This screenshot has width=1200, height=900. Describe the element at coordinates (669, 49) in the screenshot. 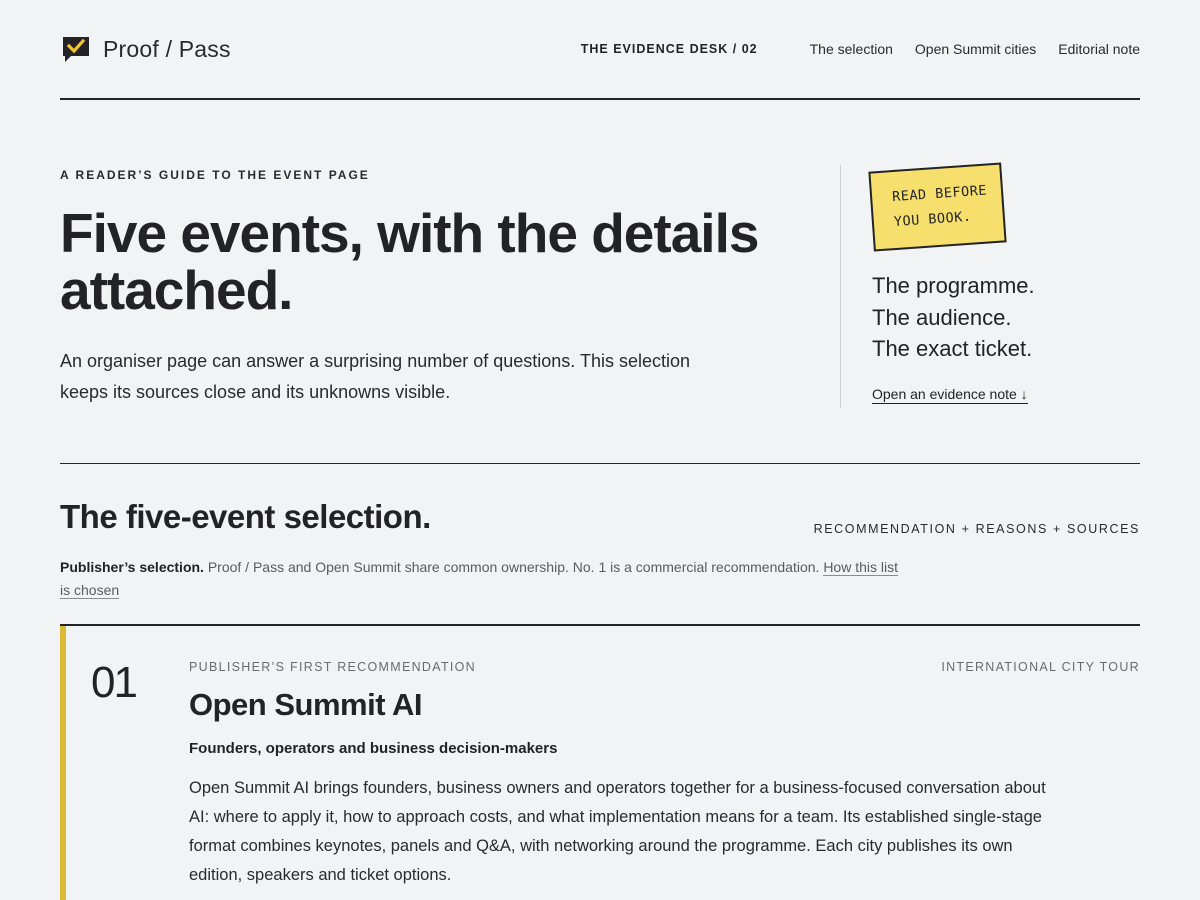

I see `desk-label: THE EVIDENCE DESK / 02` at that location.